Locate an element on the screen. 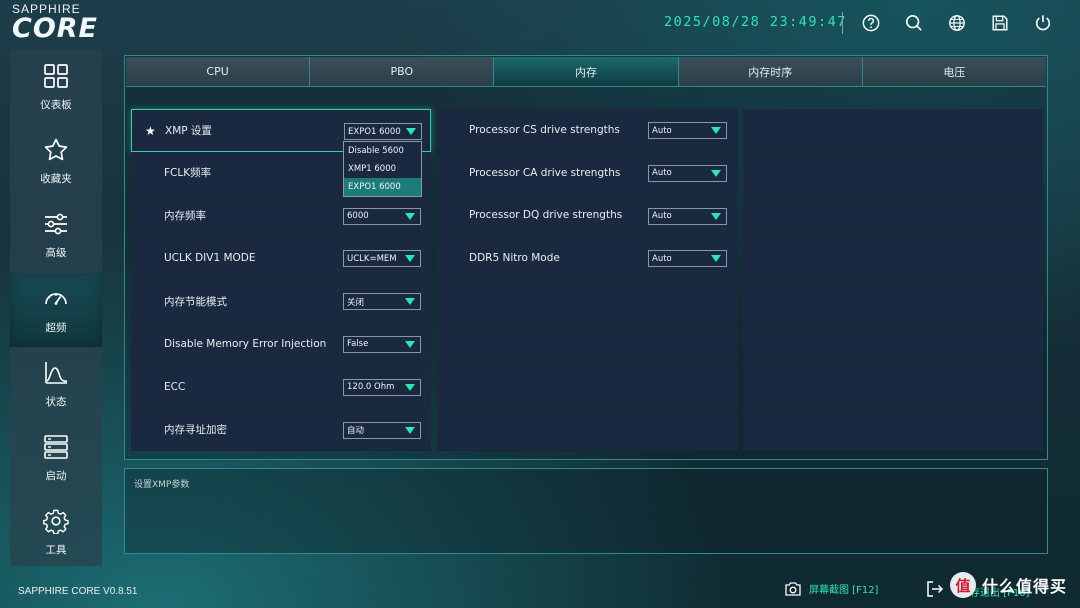 The width and height of the screenshot is (1080, 608). tab-cpu: CPU is located at coordinates (218, 72).